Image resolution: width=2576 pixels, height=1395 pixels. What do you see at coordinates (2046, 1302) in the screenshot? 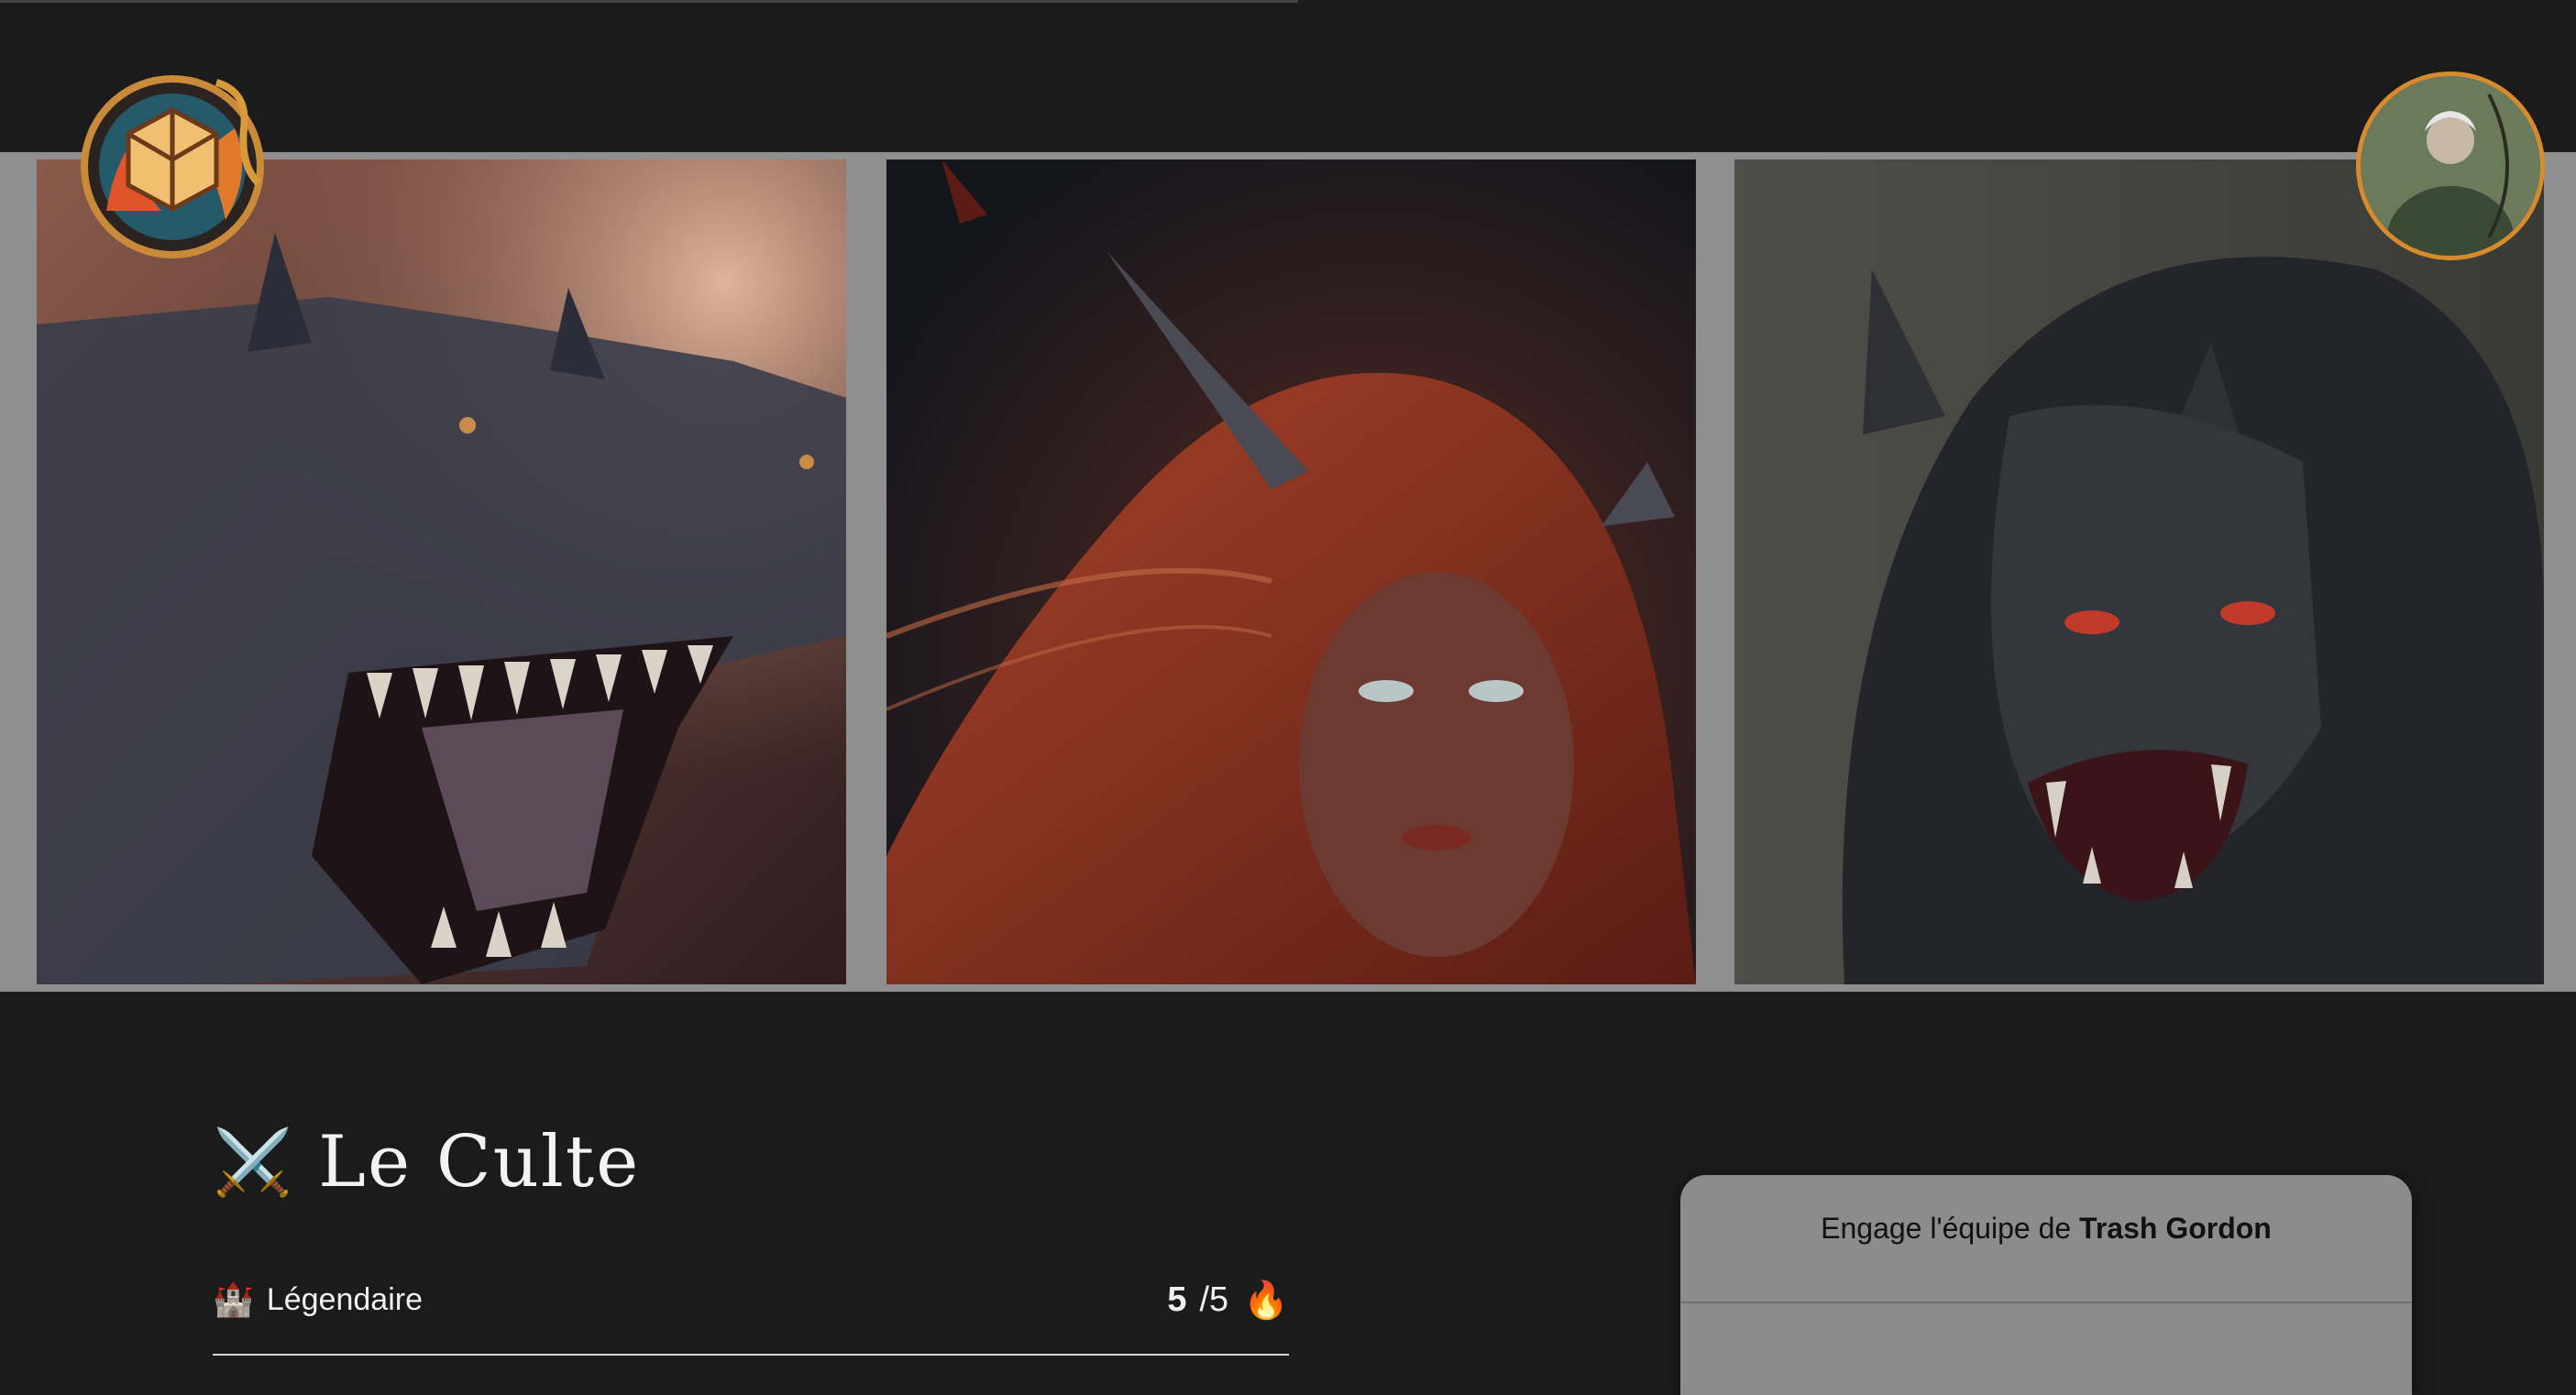
I see `engage-divider` at bounding box center [2046, 1302].